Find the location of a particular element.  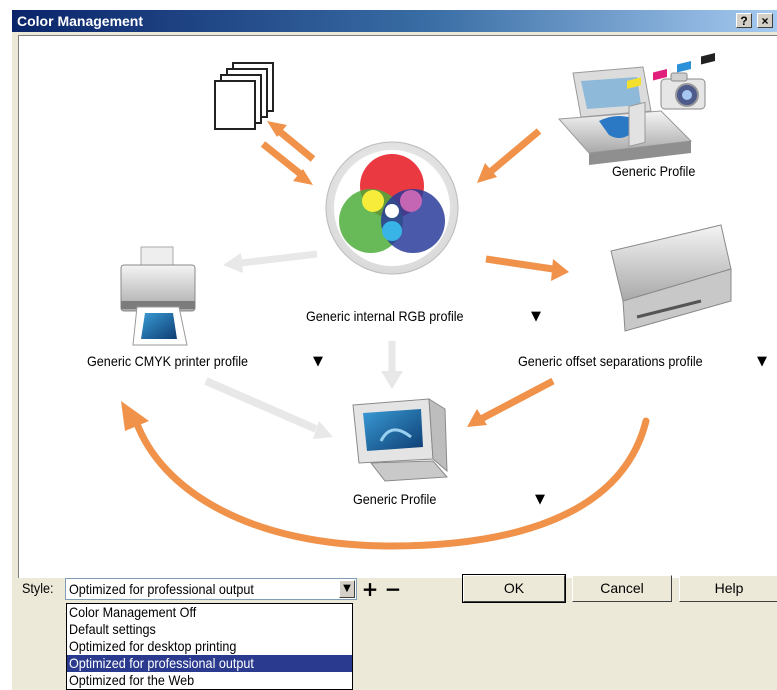

arrow-rgb-to-cmyk-icon is located at coordinates (270, 261).